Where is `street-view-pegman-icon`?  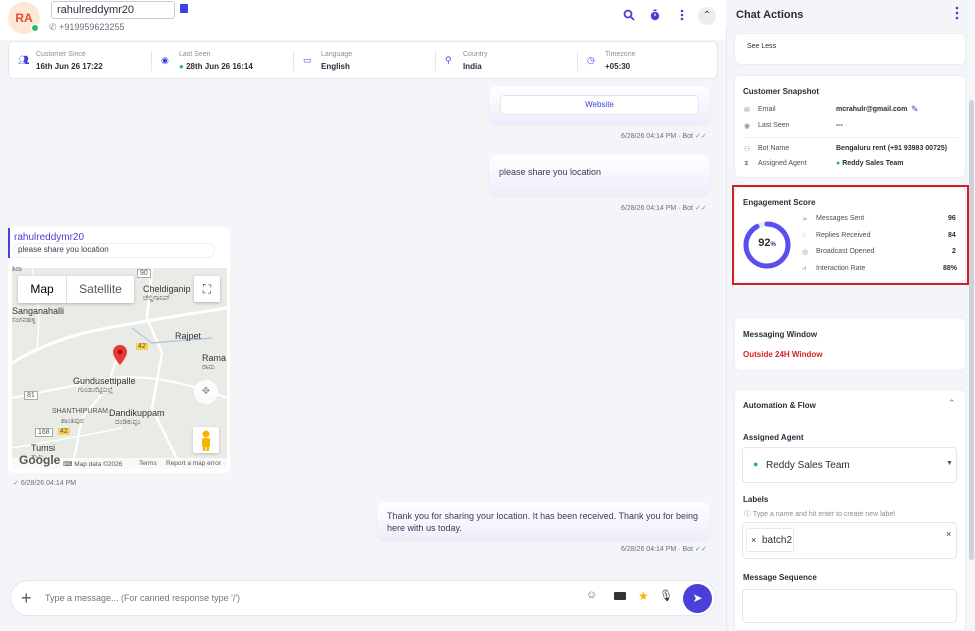 street-view-pegman-icon is located at coordinates (206, 440).